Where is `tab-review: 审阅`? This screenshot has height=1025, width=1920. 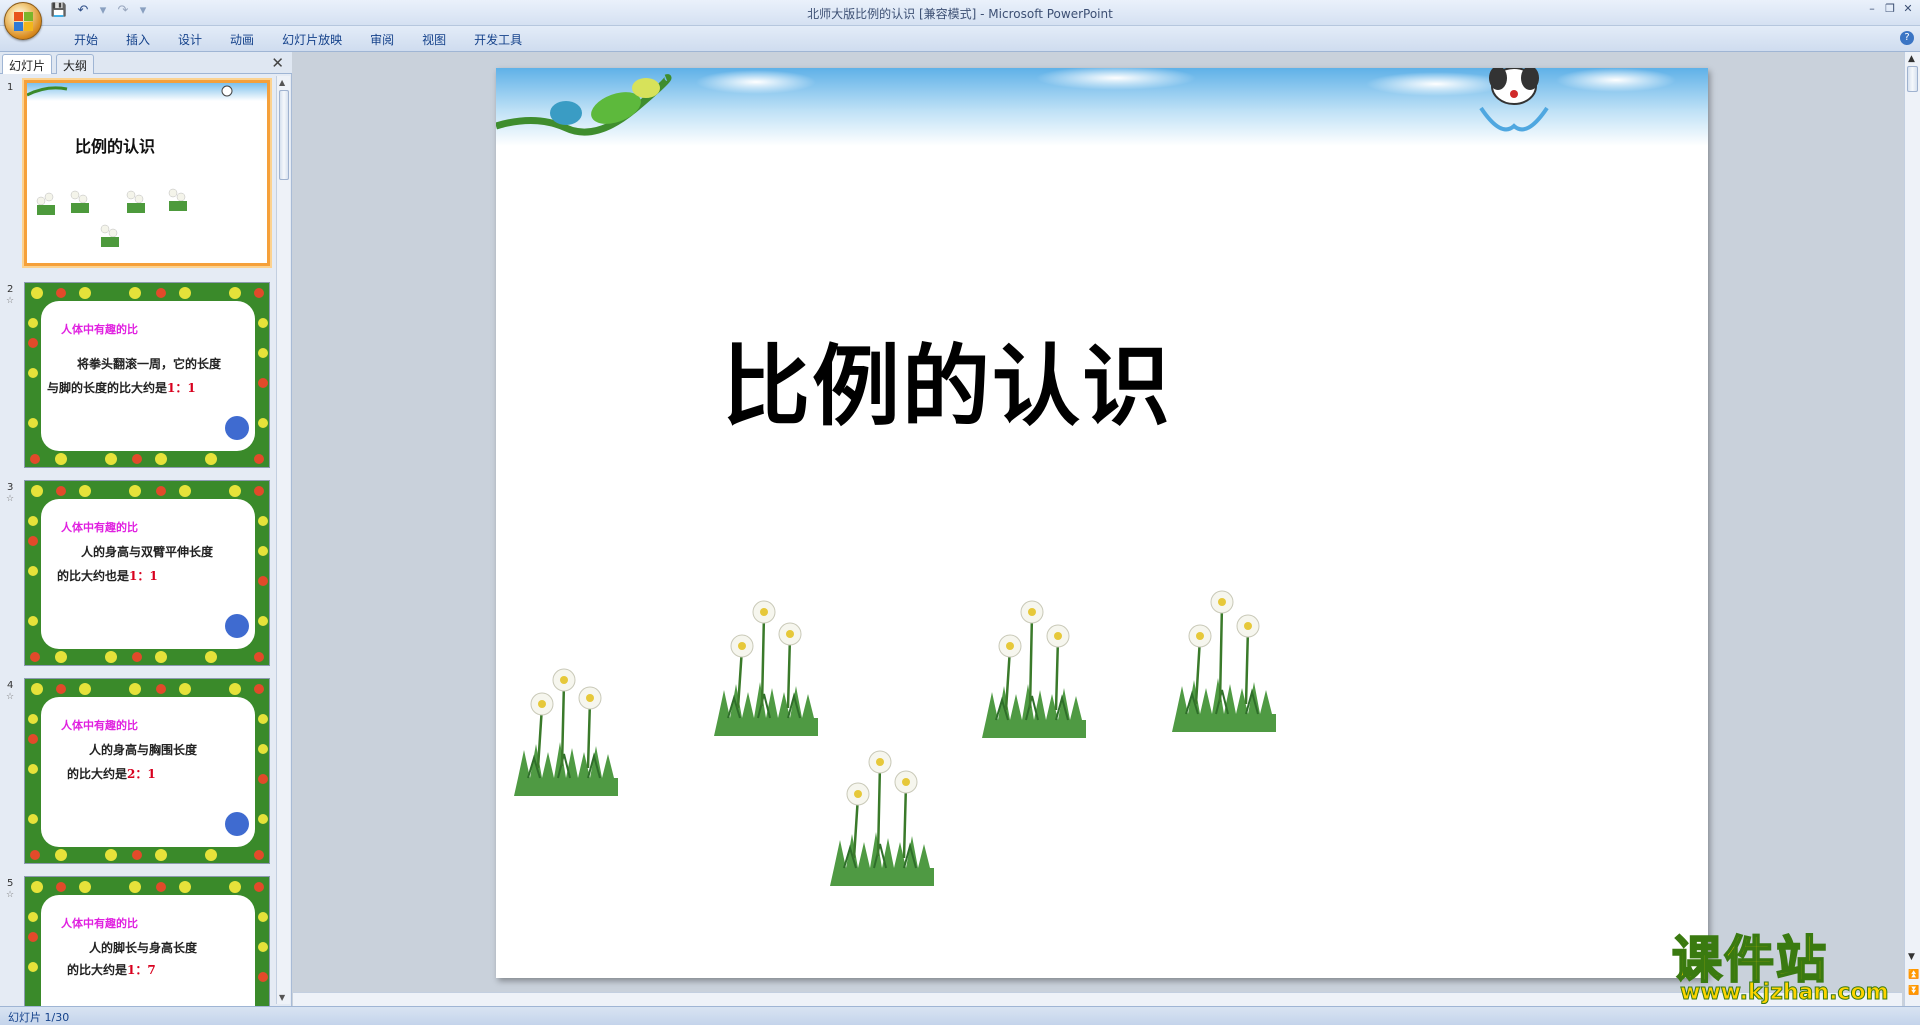 tab-review: 审阅 is located at coordinates (382, 39).